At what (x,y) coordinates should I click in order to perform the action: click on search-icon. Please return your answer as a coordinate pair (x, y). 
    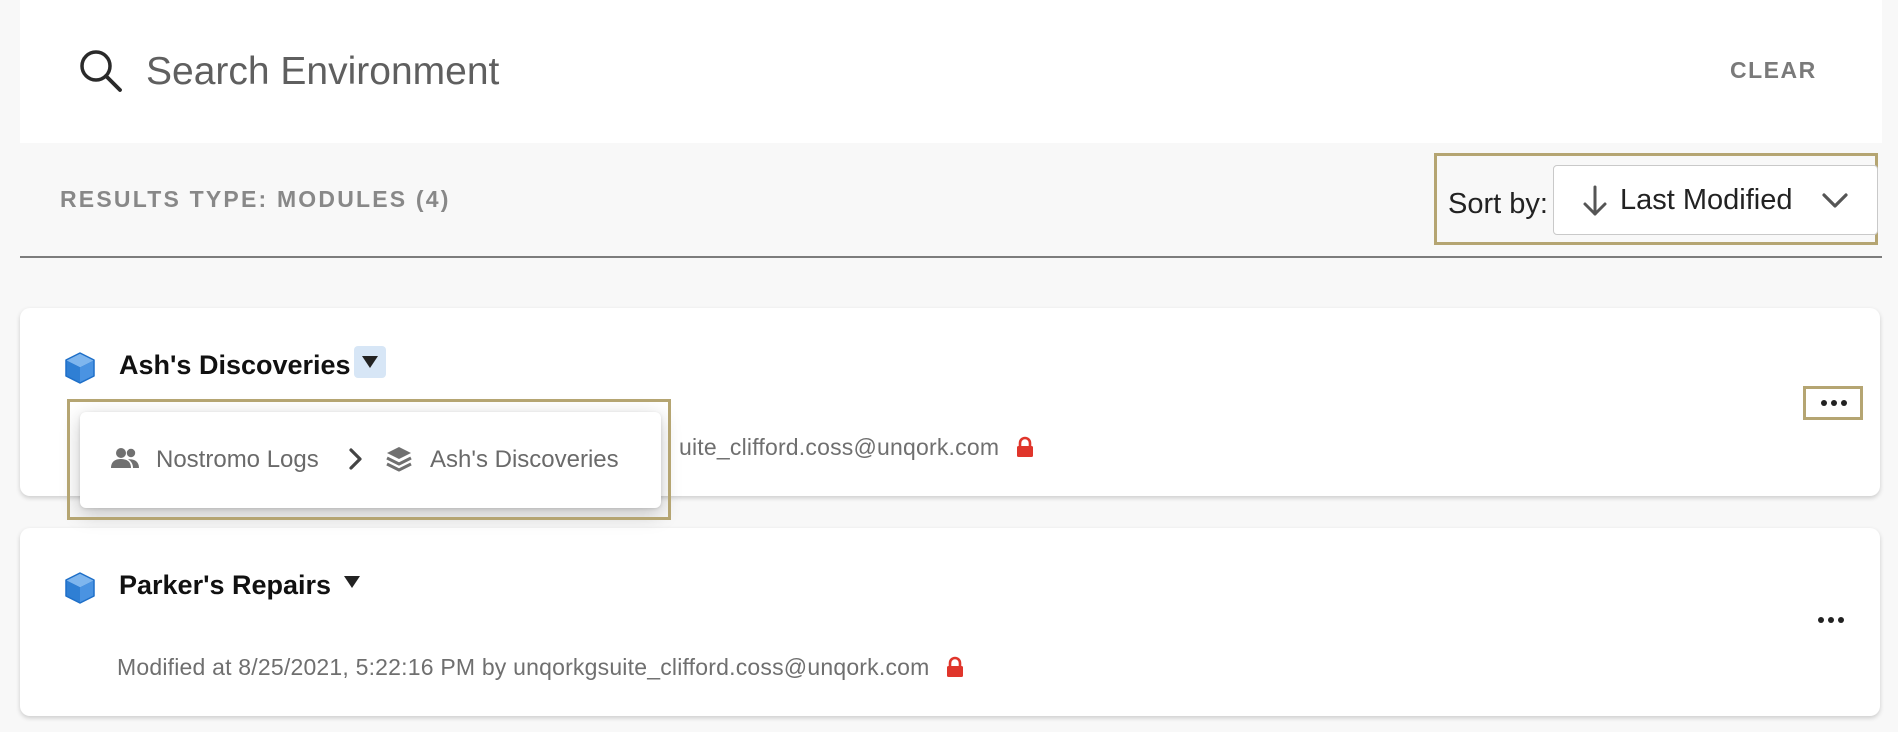
    Looking at the image, I should click on (101, 71).